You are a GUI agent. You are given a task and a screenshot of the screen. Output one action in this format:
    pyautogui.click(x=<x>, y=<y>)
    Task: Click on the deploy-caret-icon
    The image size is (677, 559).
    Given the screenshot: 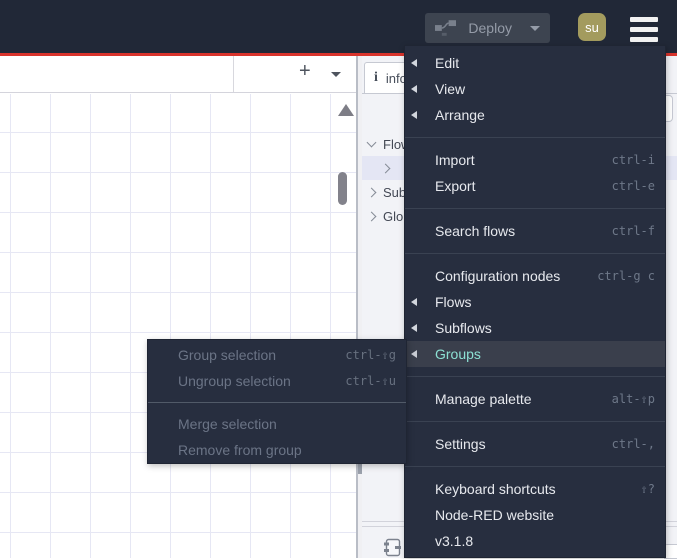 What is the action you would take?
    pyautogui.click(x=535, y=28)
    